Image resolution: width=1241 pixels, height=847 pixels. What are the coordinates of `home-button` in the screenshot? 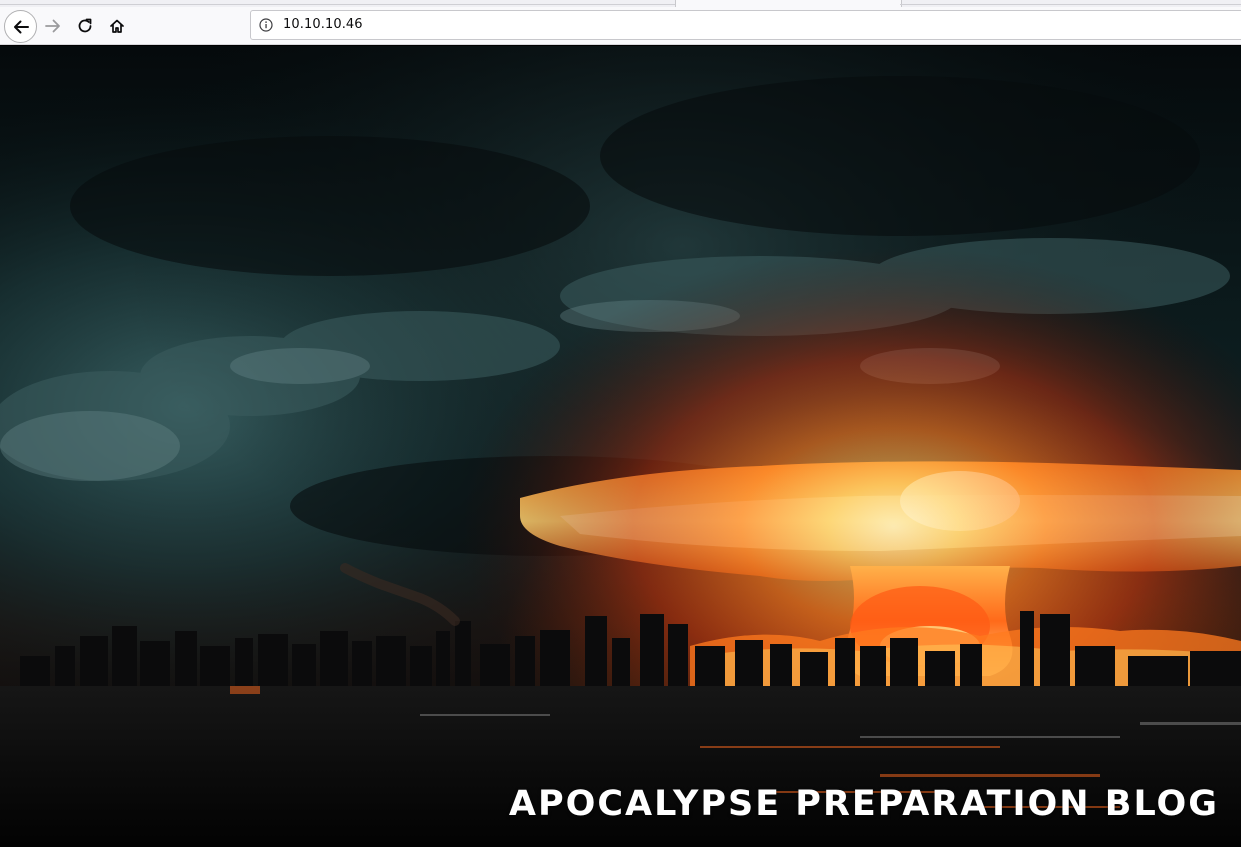 It's located at (117, 26).